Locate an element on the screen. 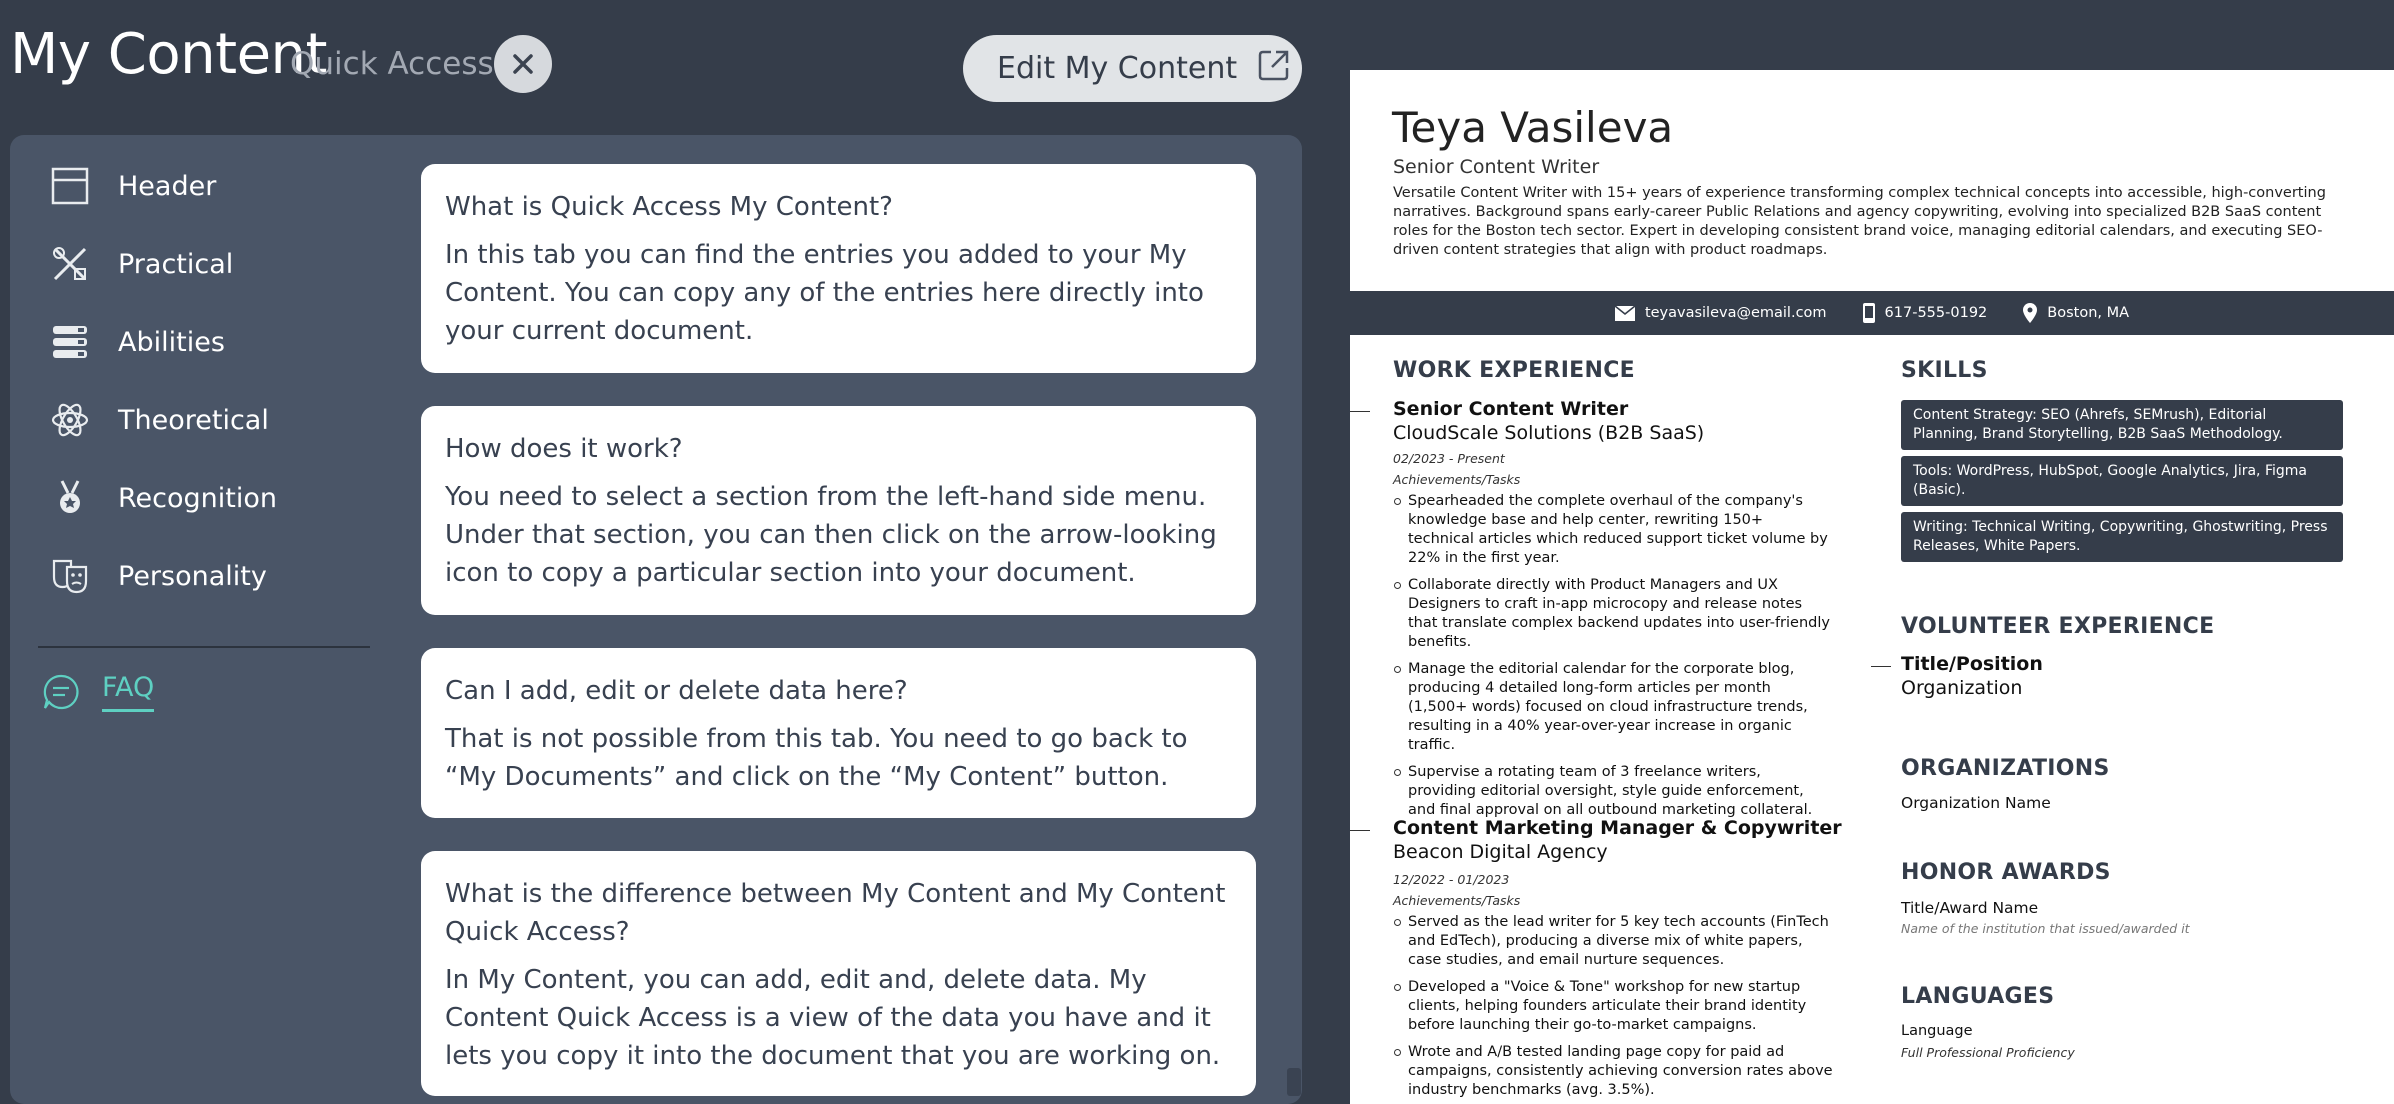 The width and height of the screenshot is (2394, 1104). location-pin-icon is located at coordinates (2030, 313).